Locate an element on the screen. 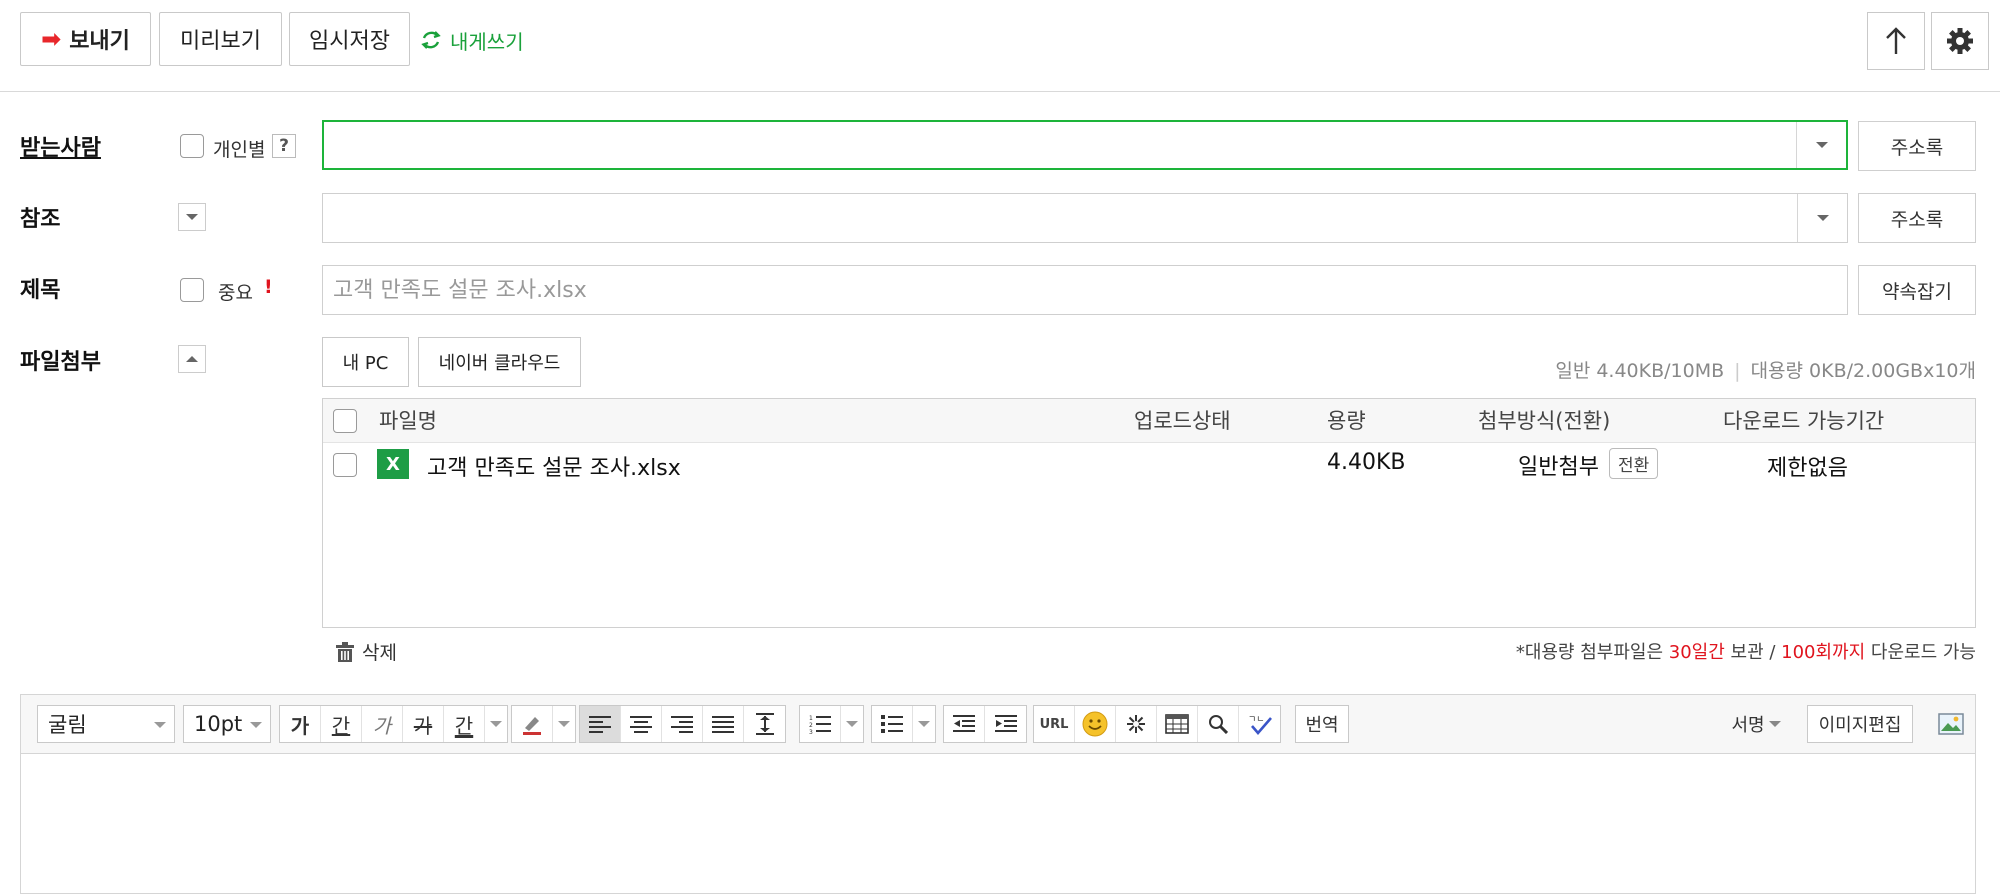 The width and height of the screenshot is (2000, 894). cc-dropdown-button is located at coordinates (1822, 218).